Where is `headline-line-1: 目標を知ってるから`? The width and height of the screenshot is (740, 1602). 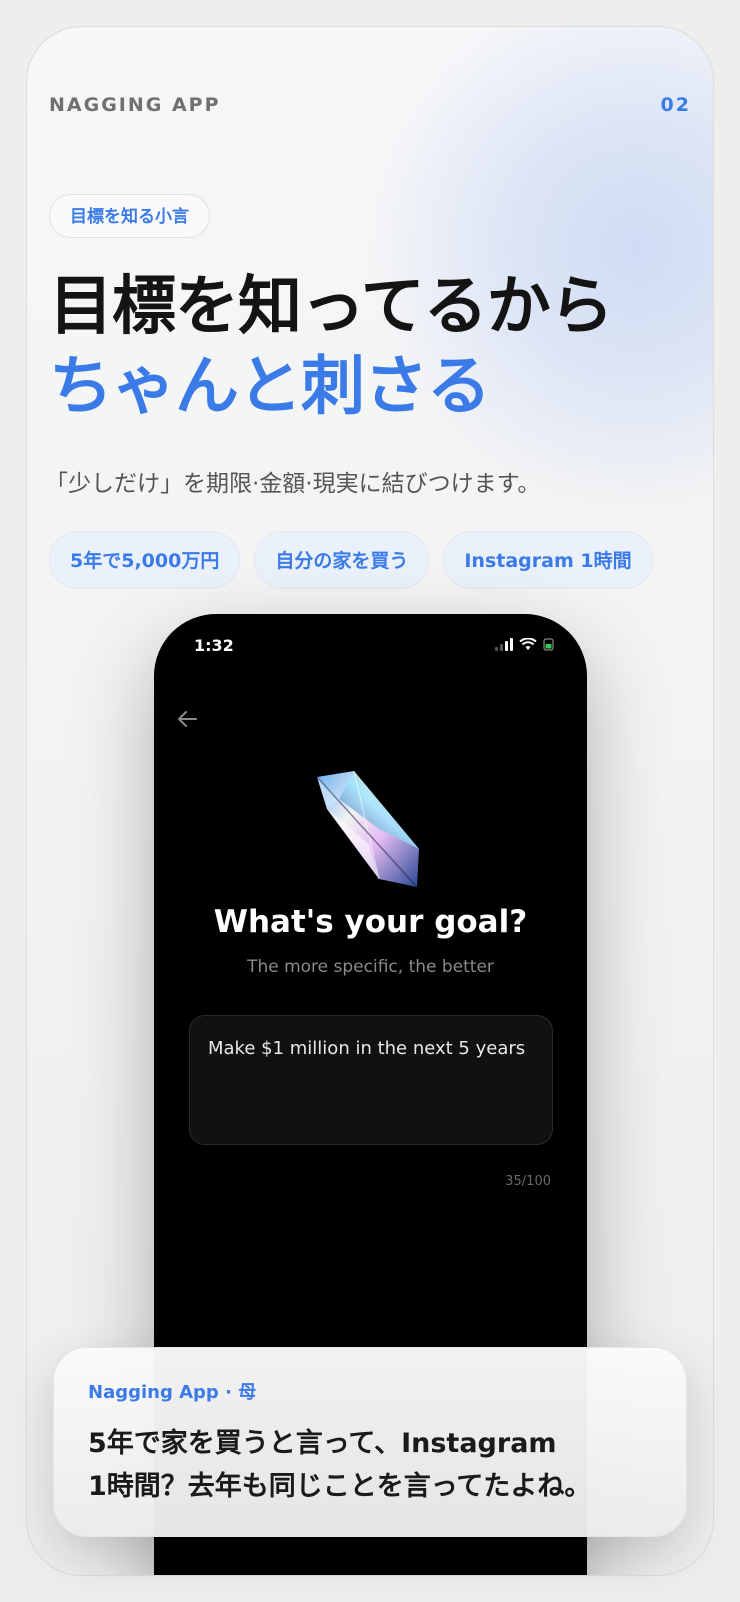 headline-line-1: 目標を知ってるから is located at coordinates (331, 307).